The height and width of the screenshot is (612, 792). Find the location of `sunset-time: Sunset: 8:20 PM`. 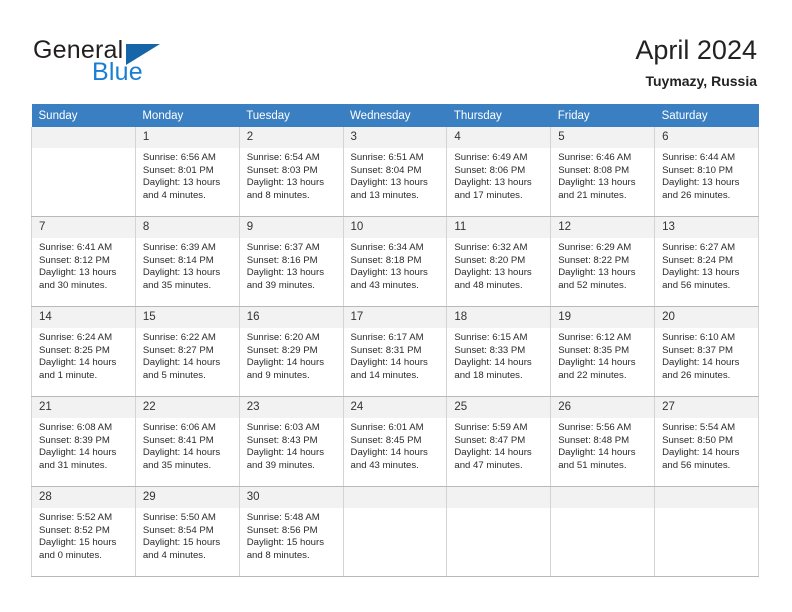

sunset-time: Sunset: 8:20 PM is located at coordinates (490, 260).